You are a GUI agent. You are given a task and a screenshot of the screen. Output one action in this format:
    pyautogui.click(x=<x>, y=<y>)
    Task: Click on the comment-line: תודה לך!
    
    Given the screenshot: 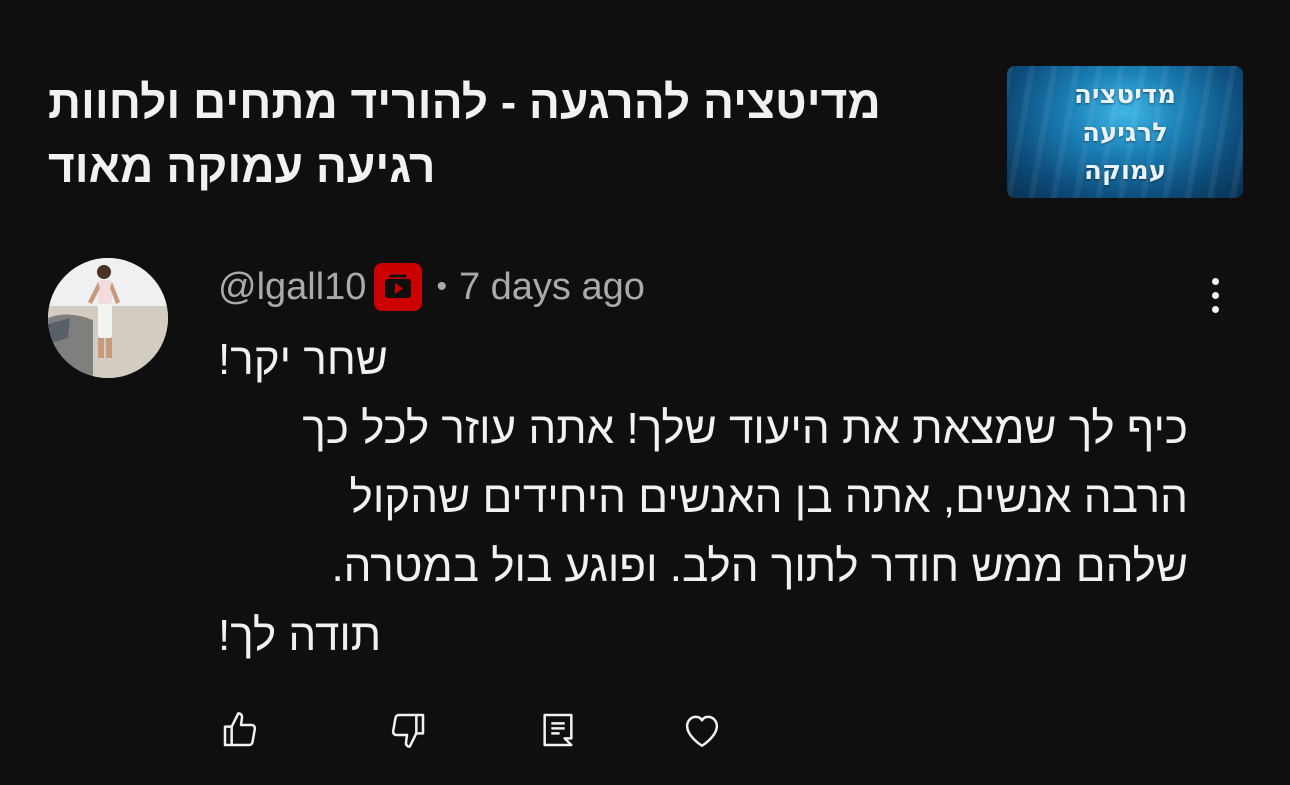 What is the action you would take?
    pyautogui.click(x=300, y=635)
    